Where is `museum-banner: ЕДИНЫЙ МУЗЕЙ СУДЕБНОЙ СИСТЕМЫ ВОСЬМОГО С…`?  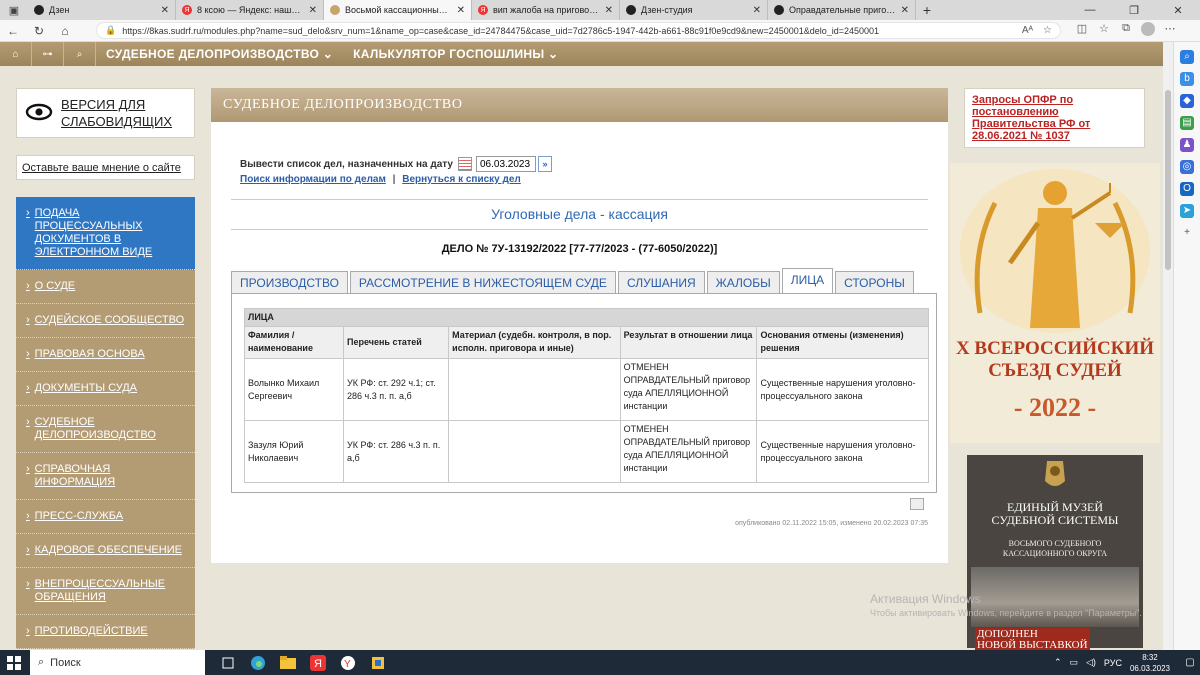 museum-banner: ЕДИНЫЙ МУЗЕЙ СУДЕБНОЙ СИСТЕМЫ ВОСЬМОГО С… is located at coordinates (1055, 552).